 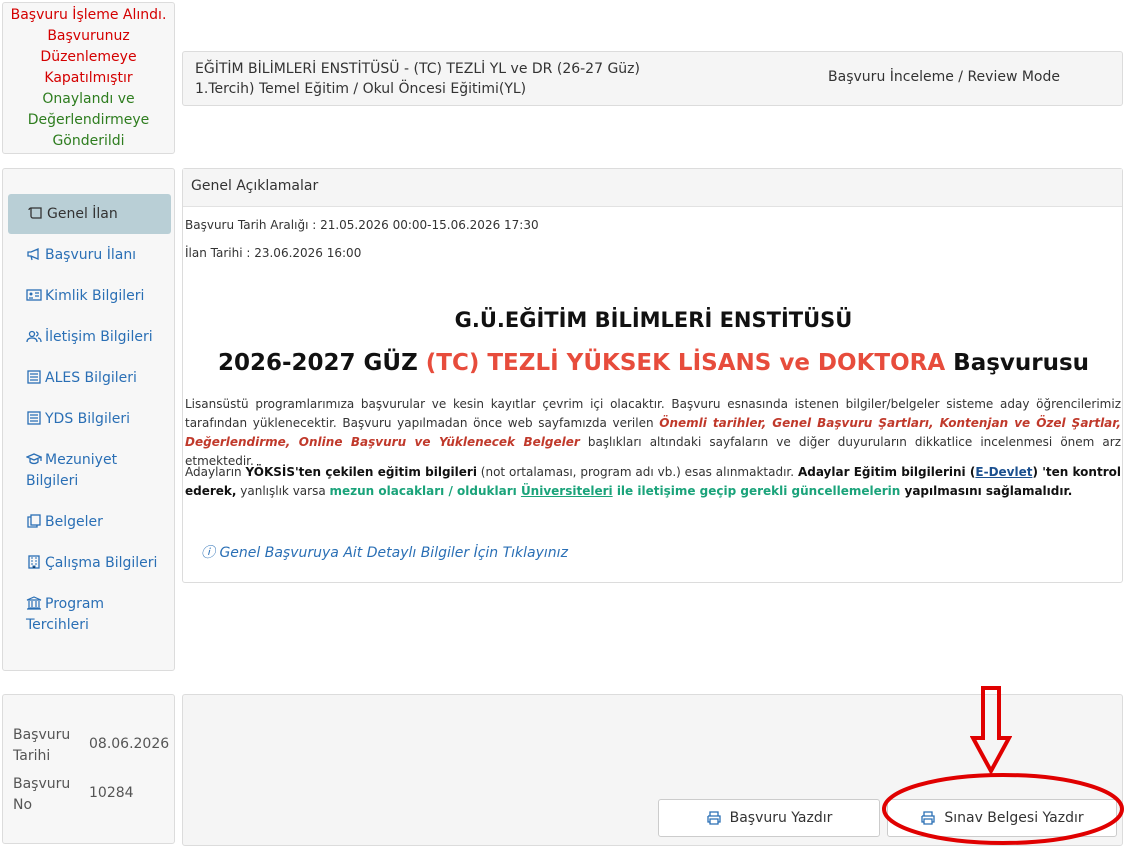 What do you see at coordinates (1003, 809) in the screenshot?
I see `annotation-highlight-ellipse` at bounding box center [1003, 809].